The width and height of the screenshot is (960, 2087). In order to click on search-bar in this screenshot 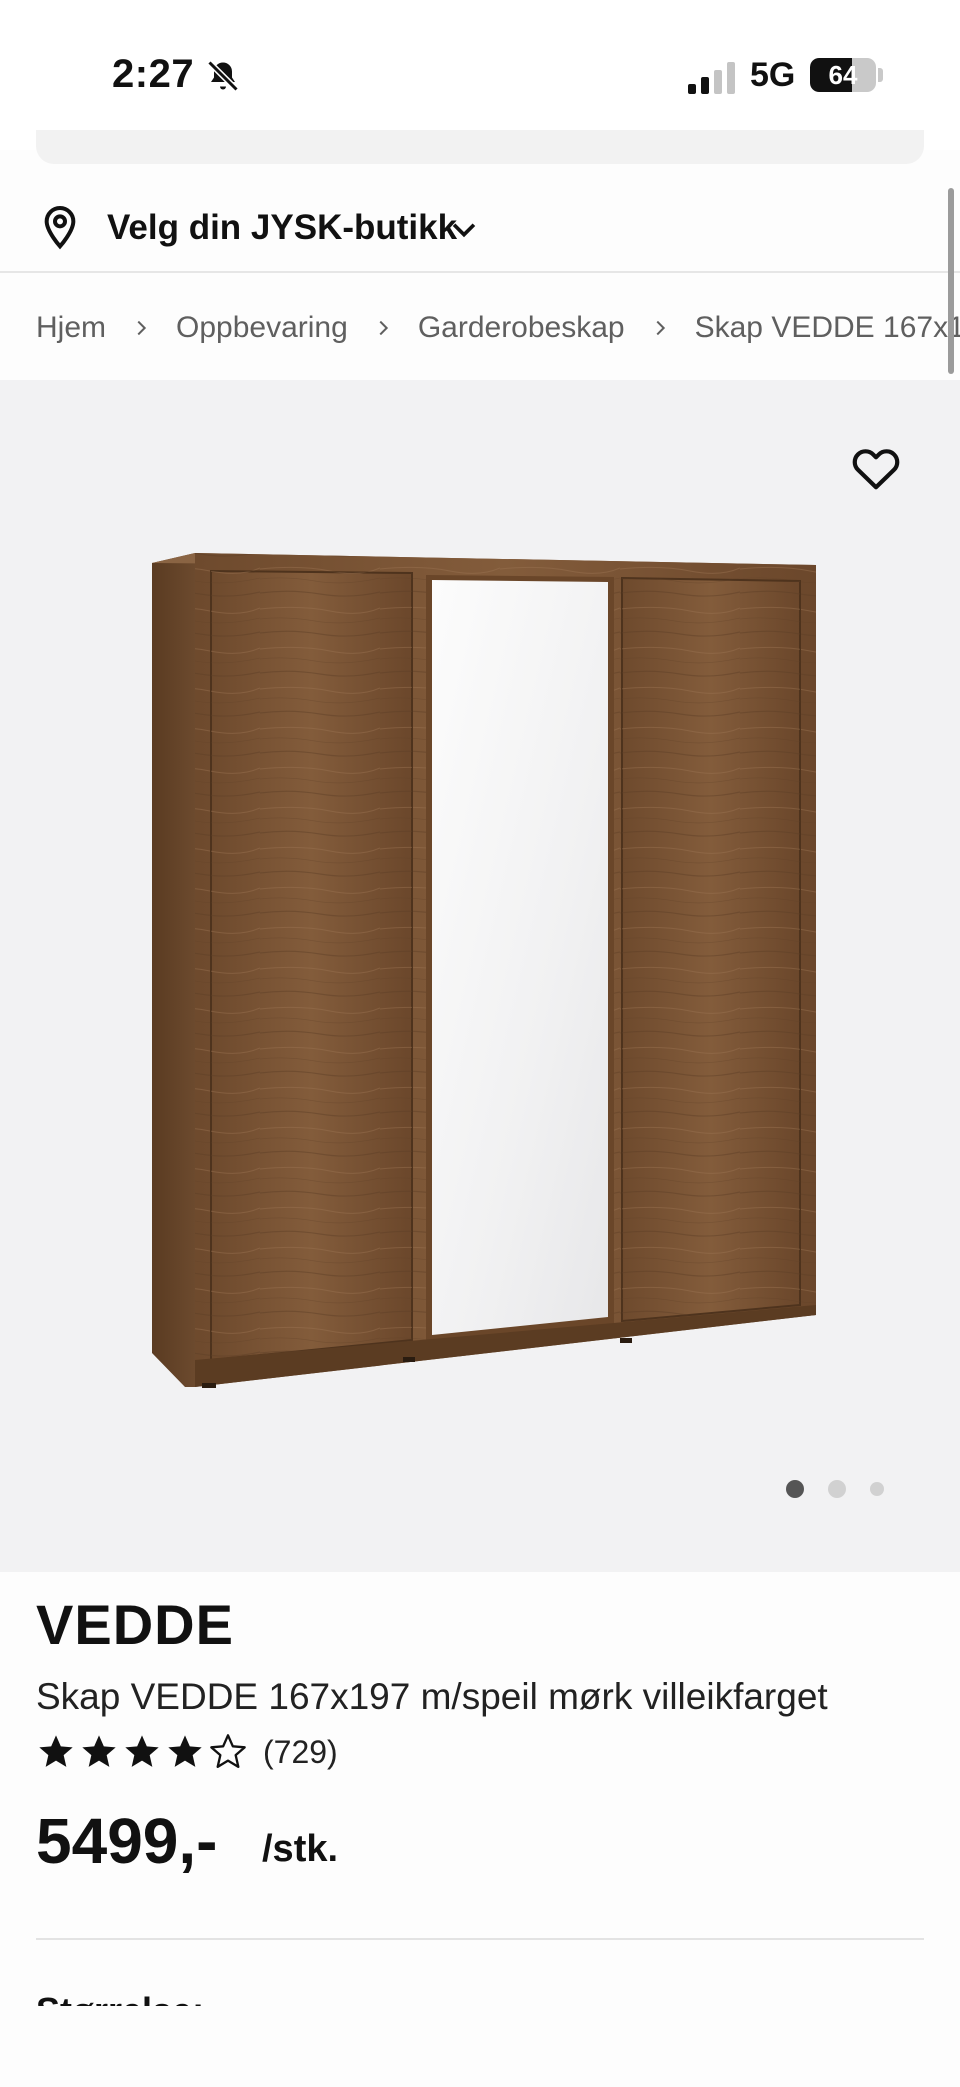, I will do `click(480, 147)`.